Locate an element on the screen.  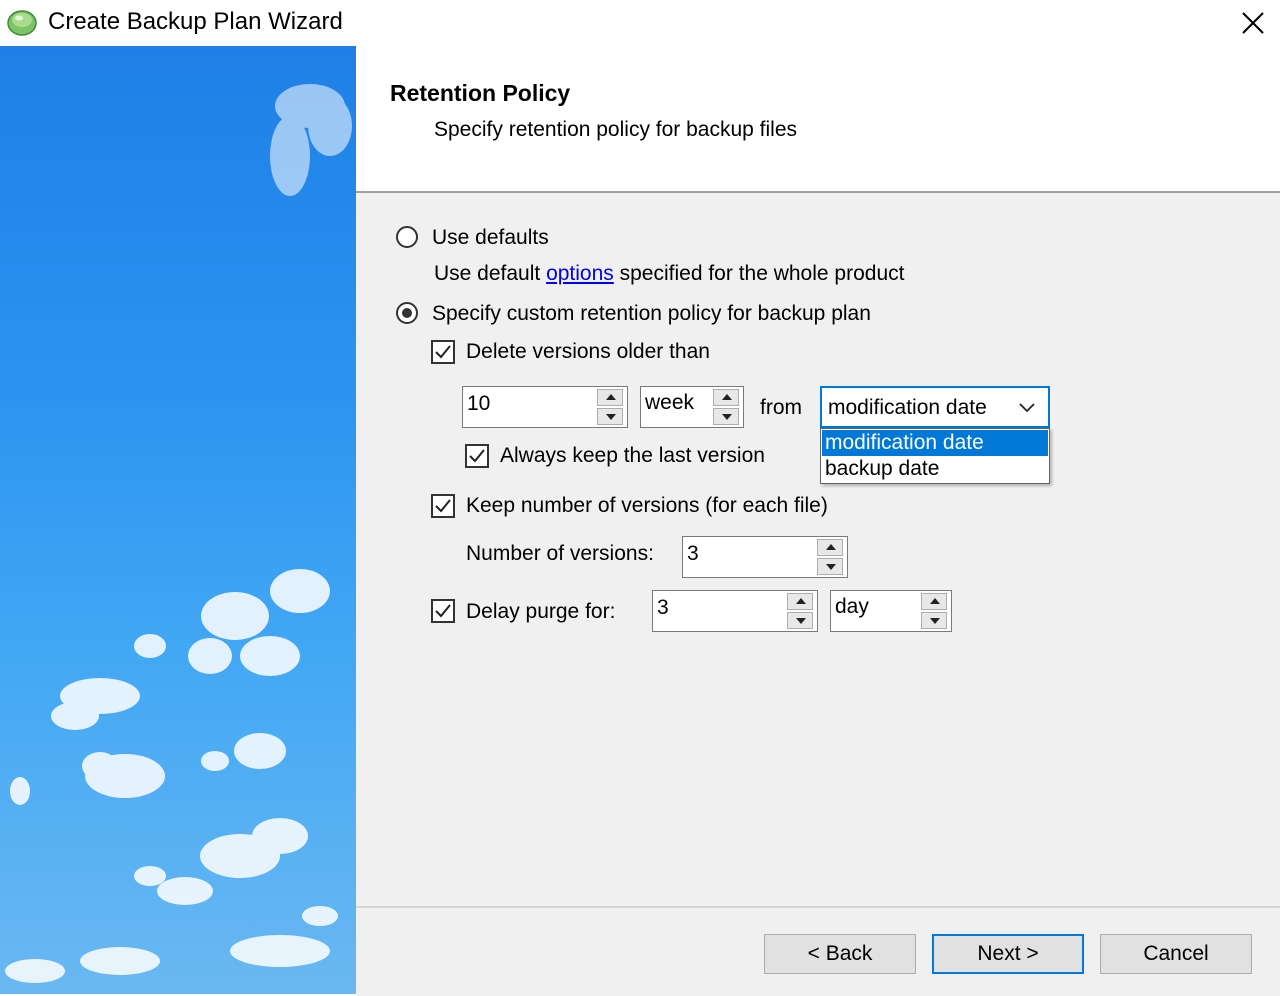
radio-selected-dot is located at coordinates (407, 313).